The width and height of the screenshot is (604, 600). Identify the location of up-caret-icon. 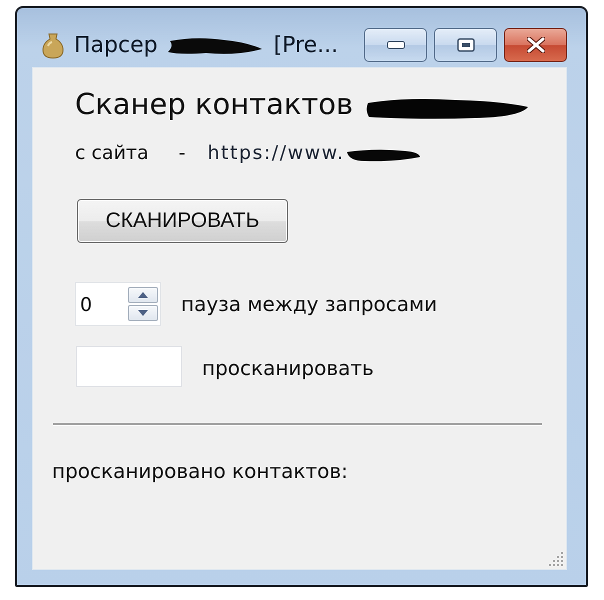
(143, 295).